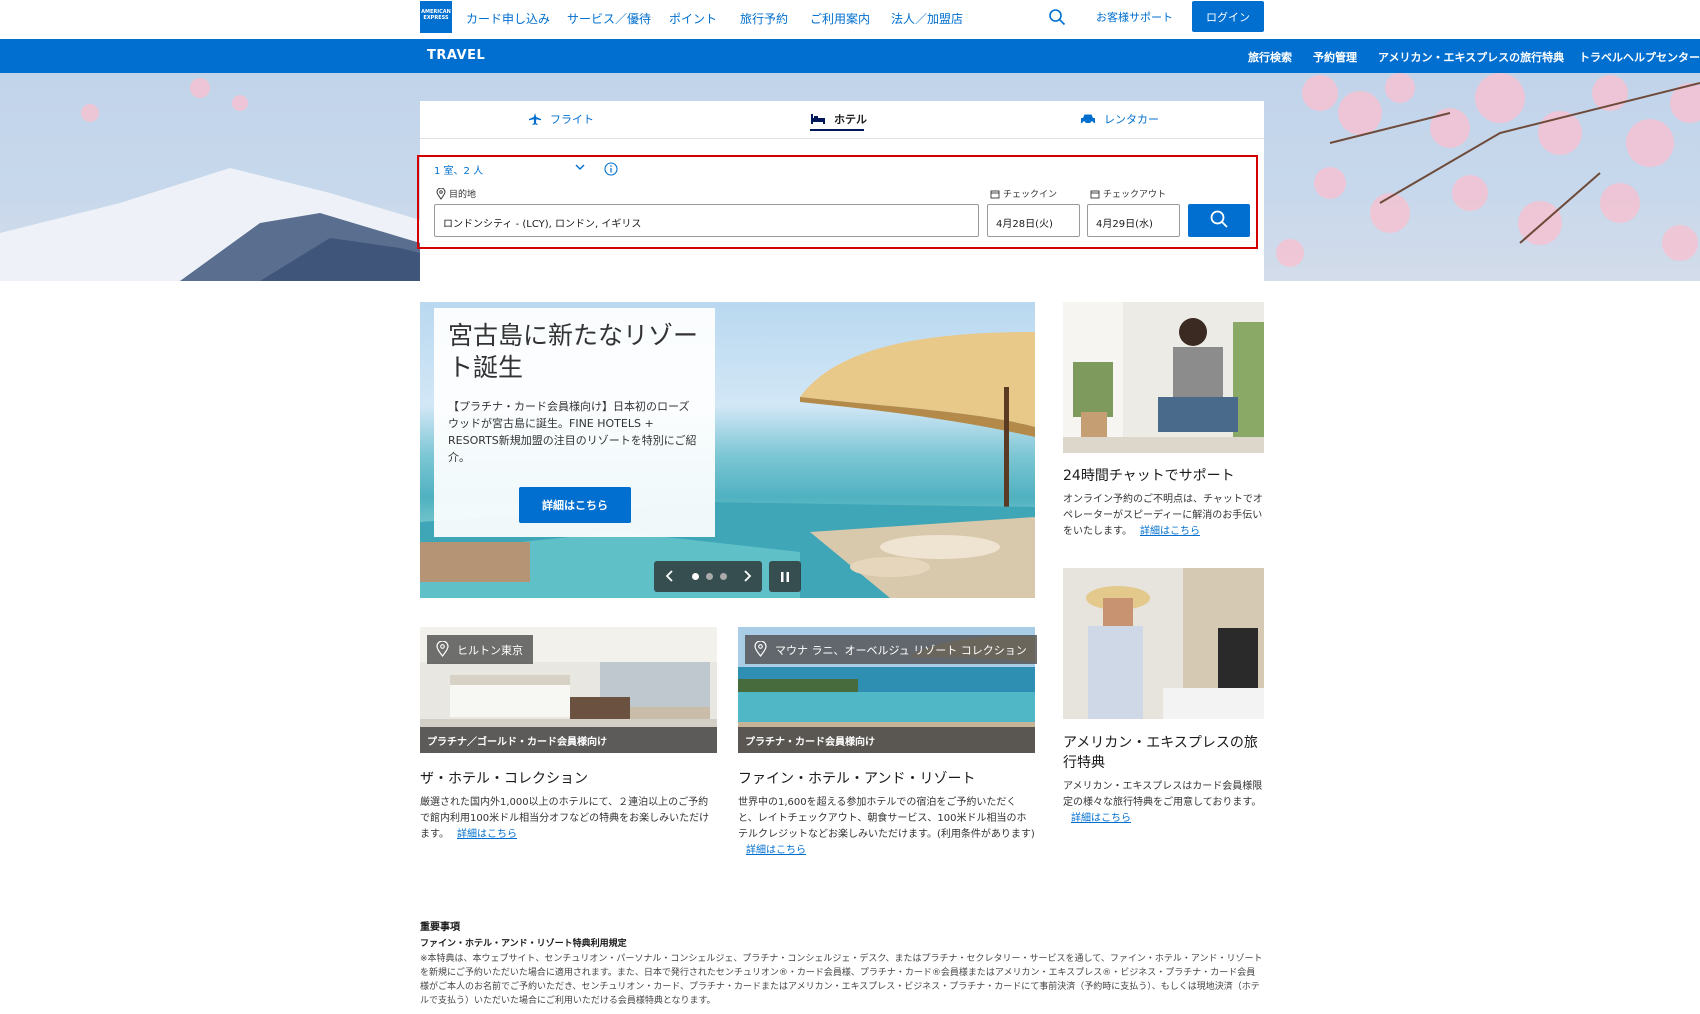  Describe the element at coordinates (1023, 193) in the screenshot. I see `checkin-label: チェックイン` at that location.